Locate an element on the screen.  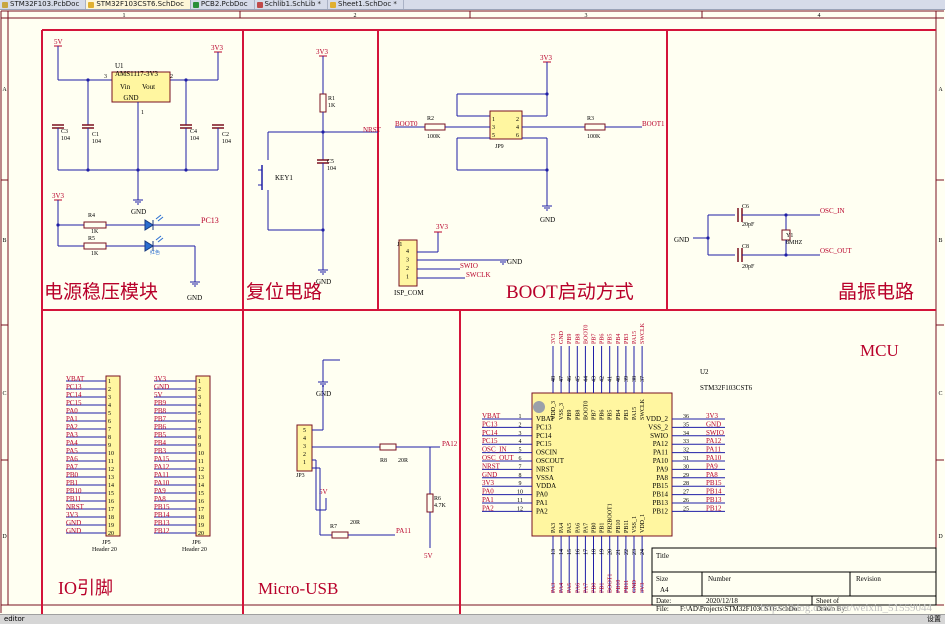
label: JP6 is located at coordinates (196, 543).